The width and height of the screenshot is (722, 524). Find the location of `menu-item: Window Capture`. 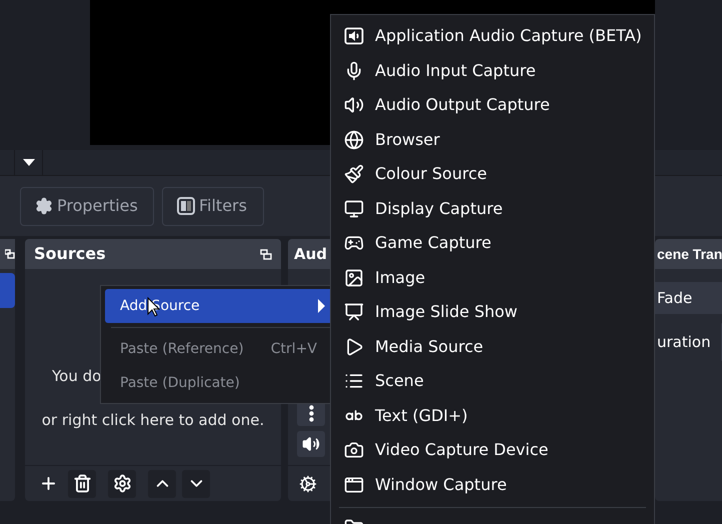

menu-item: Window Capture is located at coordinates (492, 485).